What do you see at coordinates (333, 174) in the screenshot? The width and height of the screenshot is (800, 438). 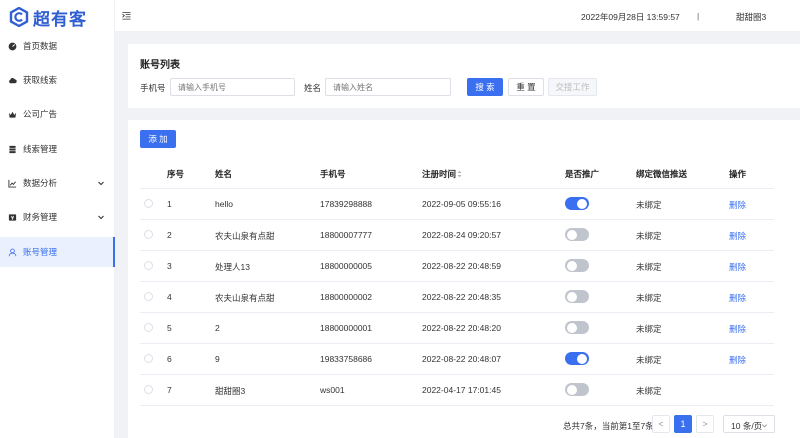 I see `column-header: 手机号` at bounding box center [333, 174].